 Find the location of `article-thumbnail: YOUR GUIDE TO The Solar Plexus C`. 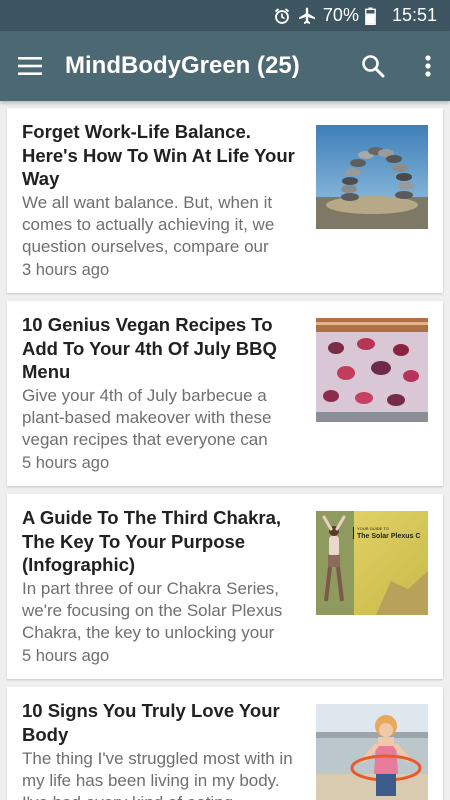

article-thumbnail: YOUR GUIDE TO The Solar Plexus C is located at coordinates (372, 563).